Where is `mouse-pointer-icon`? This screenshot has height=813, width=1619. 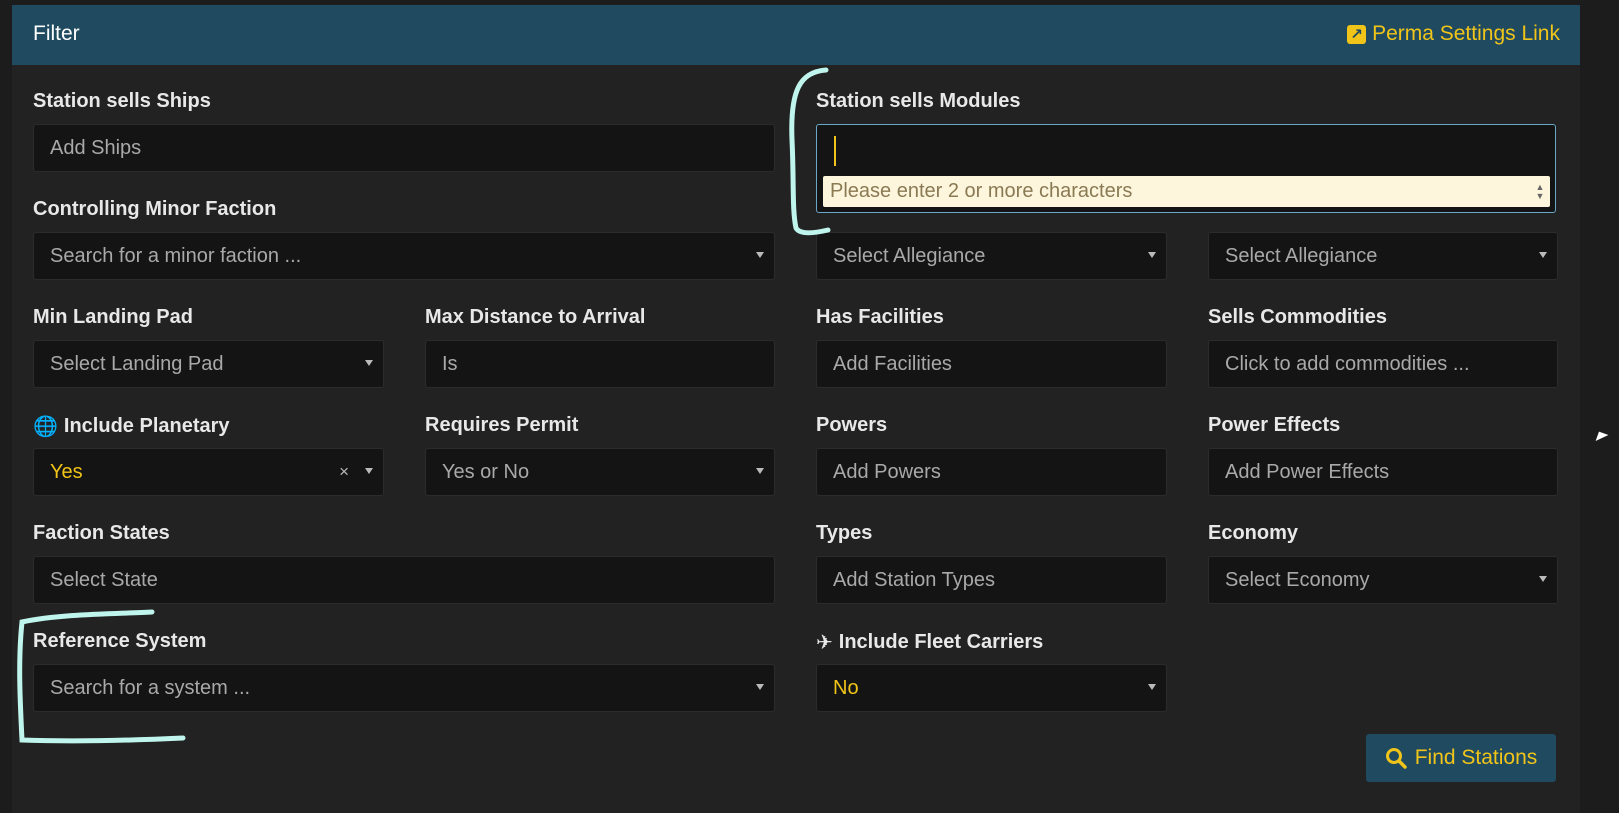 mouse-pointer-icon is located at coordinates (1602, 438).